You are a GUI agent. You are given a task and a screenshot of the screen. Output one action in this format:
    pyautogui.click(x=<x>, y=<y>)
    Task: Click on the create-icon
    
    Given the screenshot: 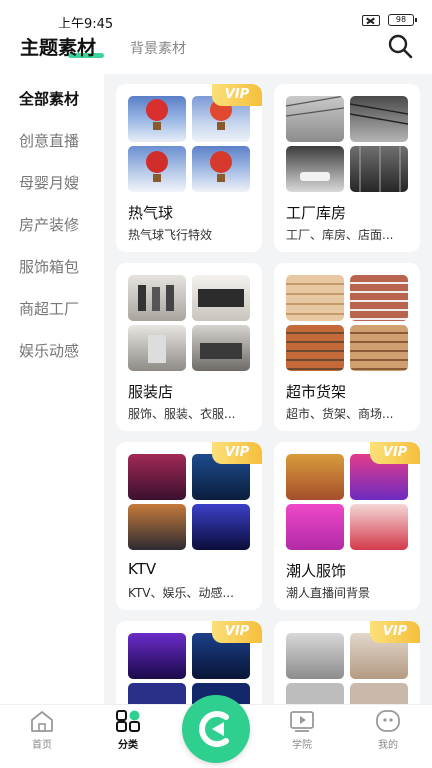 What is the action you would take?
    pyautogui.click(x=214, y=729)
    